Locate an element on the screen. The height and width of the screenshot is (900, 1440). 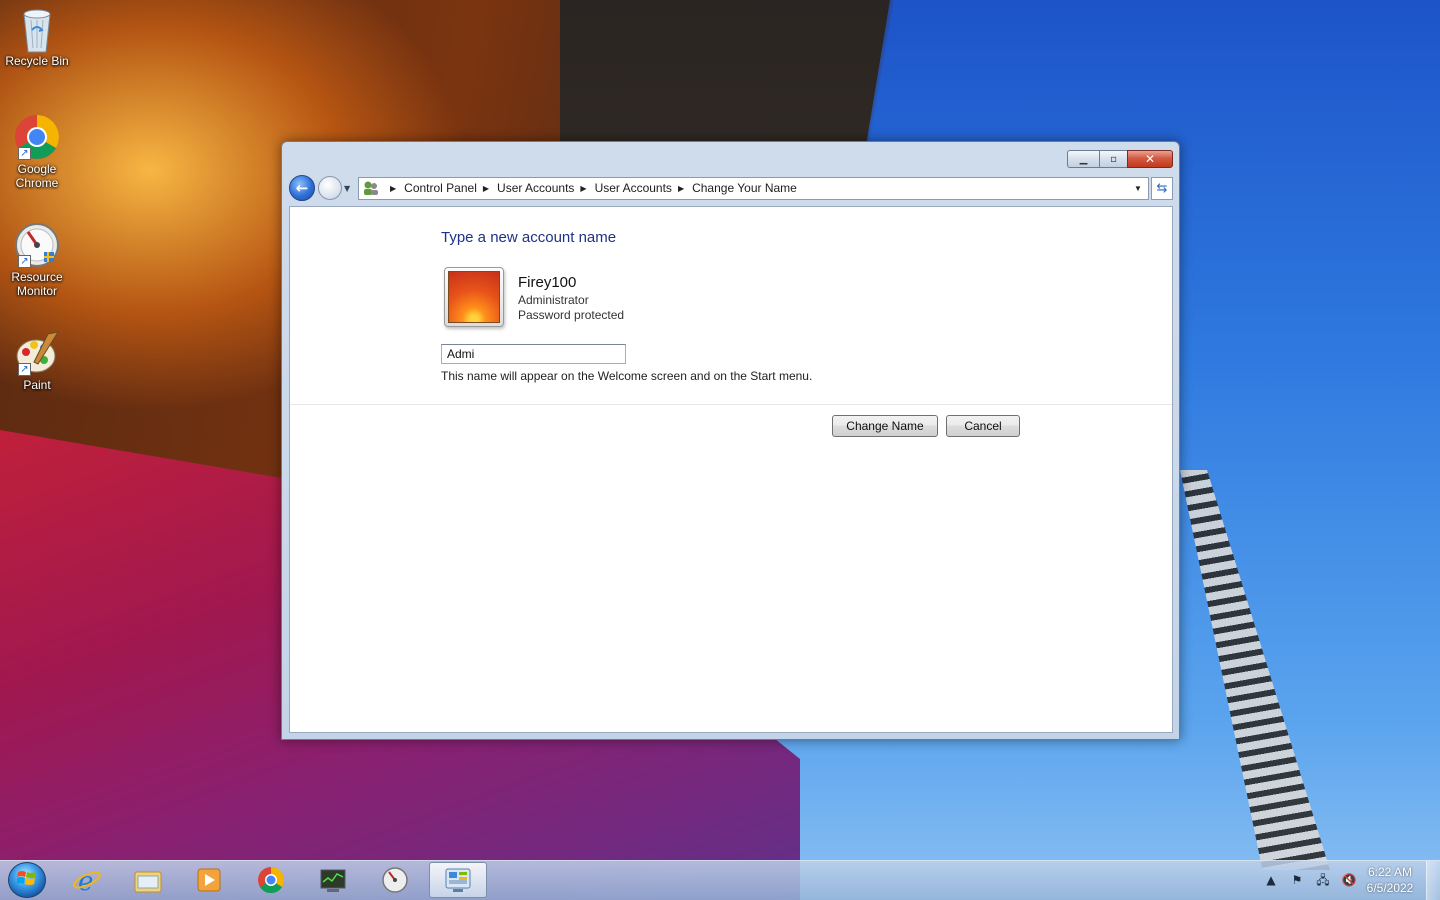
new-account-name-input is located at coordinates (533, 354).